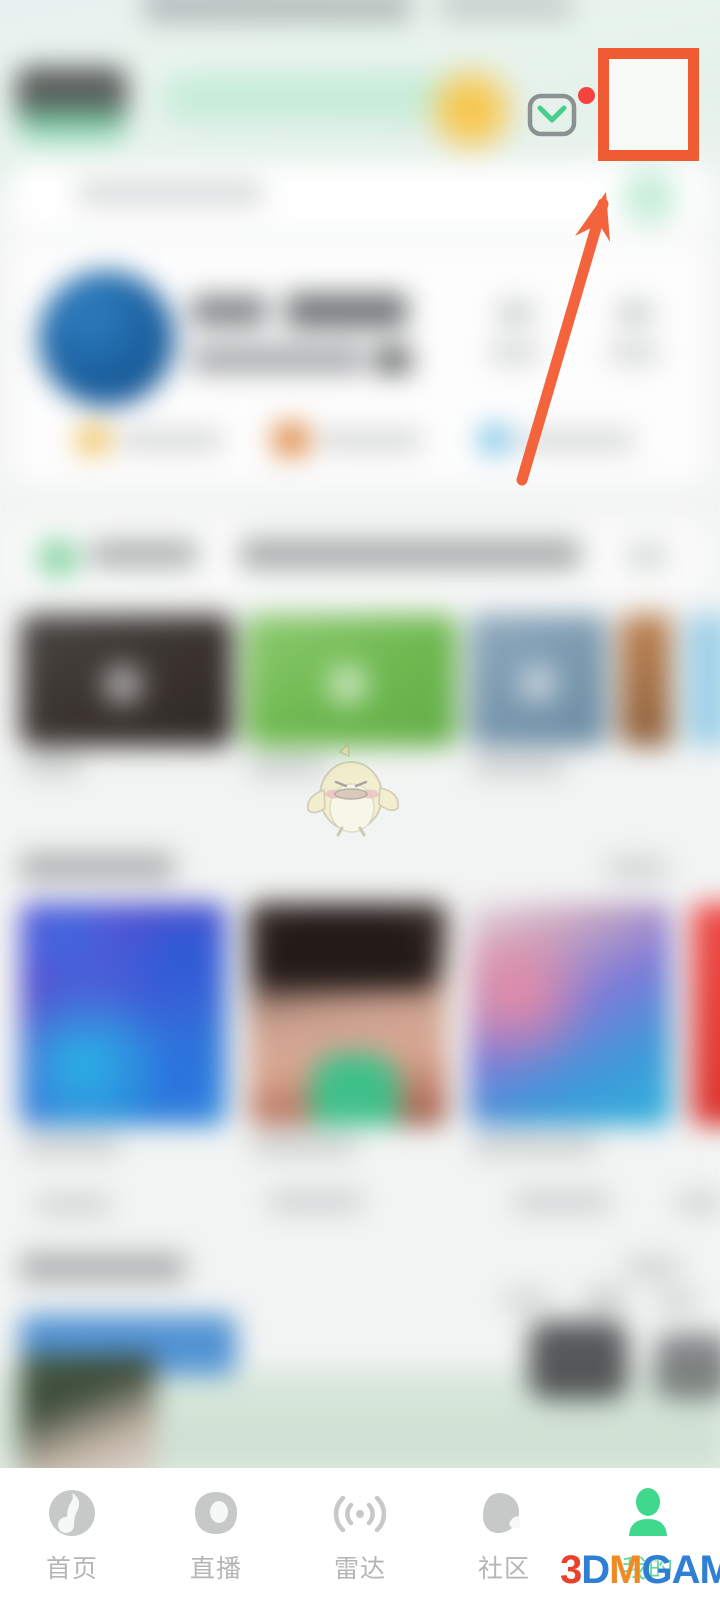 This screenshot has height=1600, width=720. What do you see at coordinates (656, 1570) in the screenshot?
I see `wm-char-3: G` at bounding box center [656, 1570].